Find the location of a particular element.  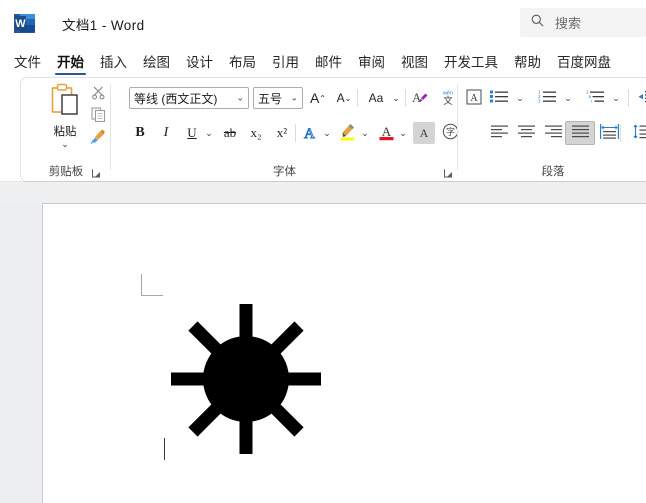

change-case-button: Aa is located at coordinates (376, 98).